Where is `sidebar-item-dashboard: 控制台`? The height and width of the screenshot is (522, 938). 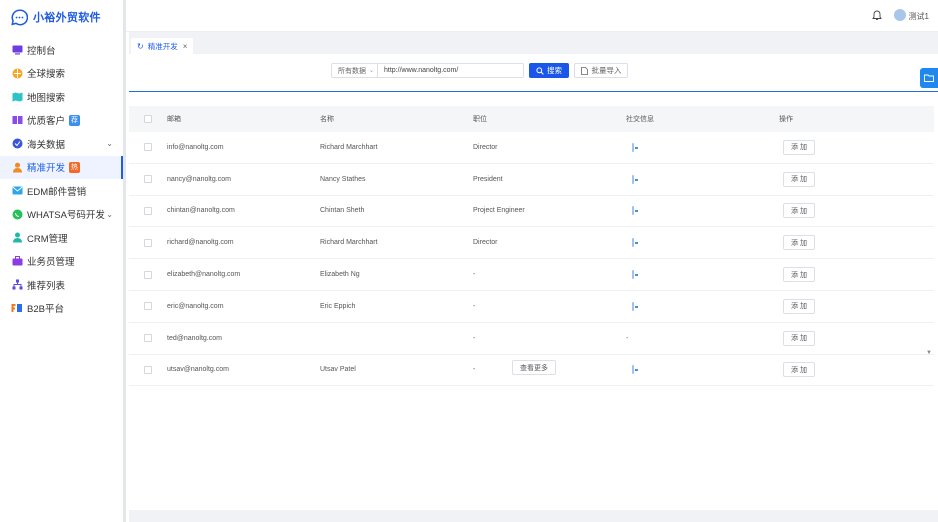 sidebar-item-dashboard: 控制台 is located at coordinates (61, 50).